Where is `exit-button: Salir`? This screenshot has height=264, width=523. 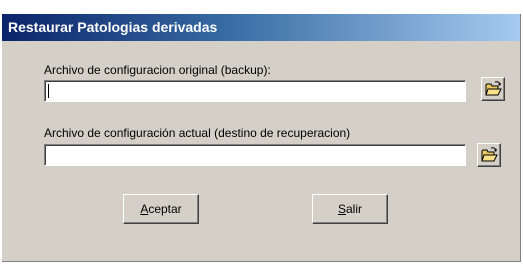
exit-button: Salir is located at coordinates (350, 209).